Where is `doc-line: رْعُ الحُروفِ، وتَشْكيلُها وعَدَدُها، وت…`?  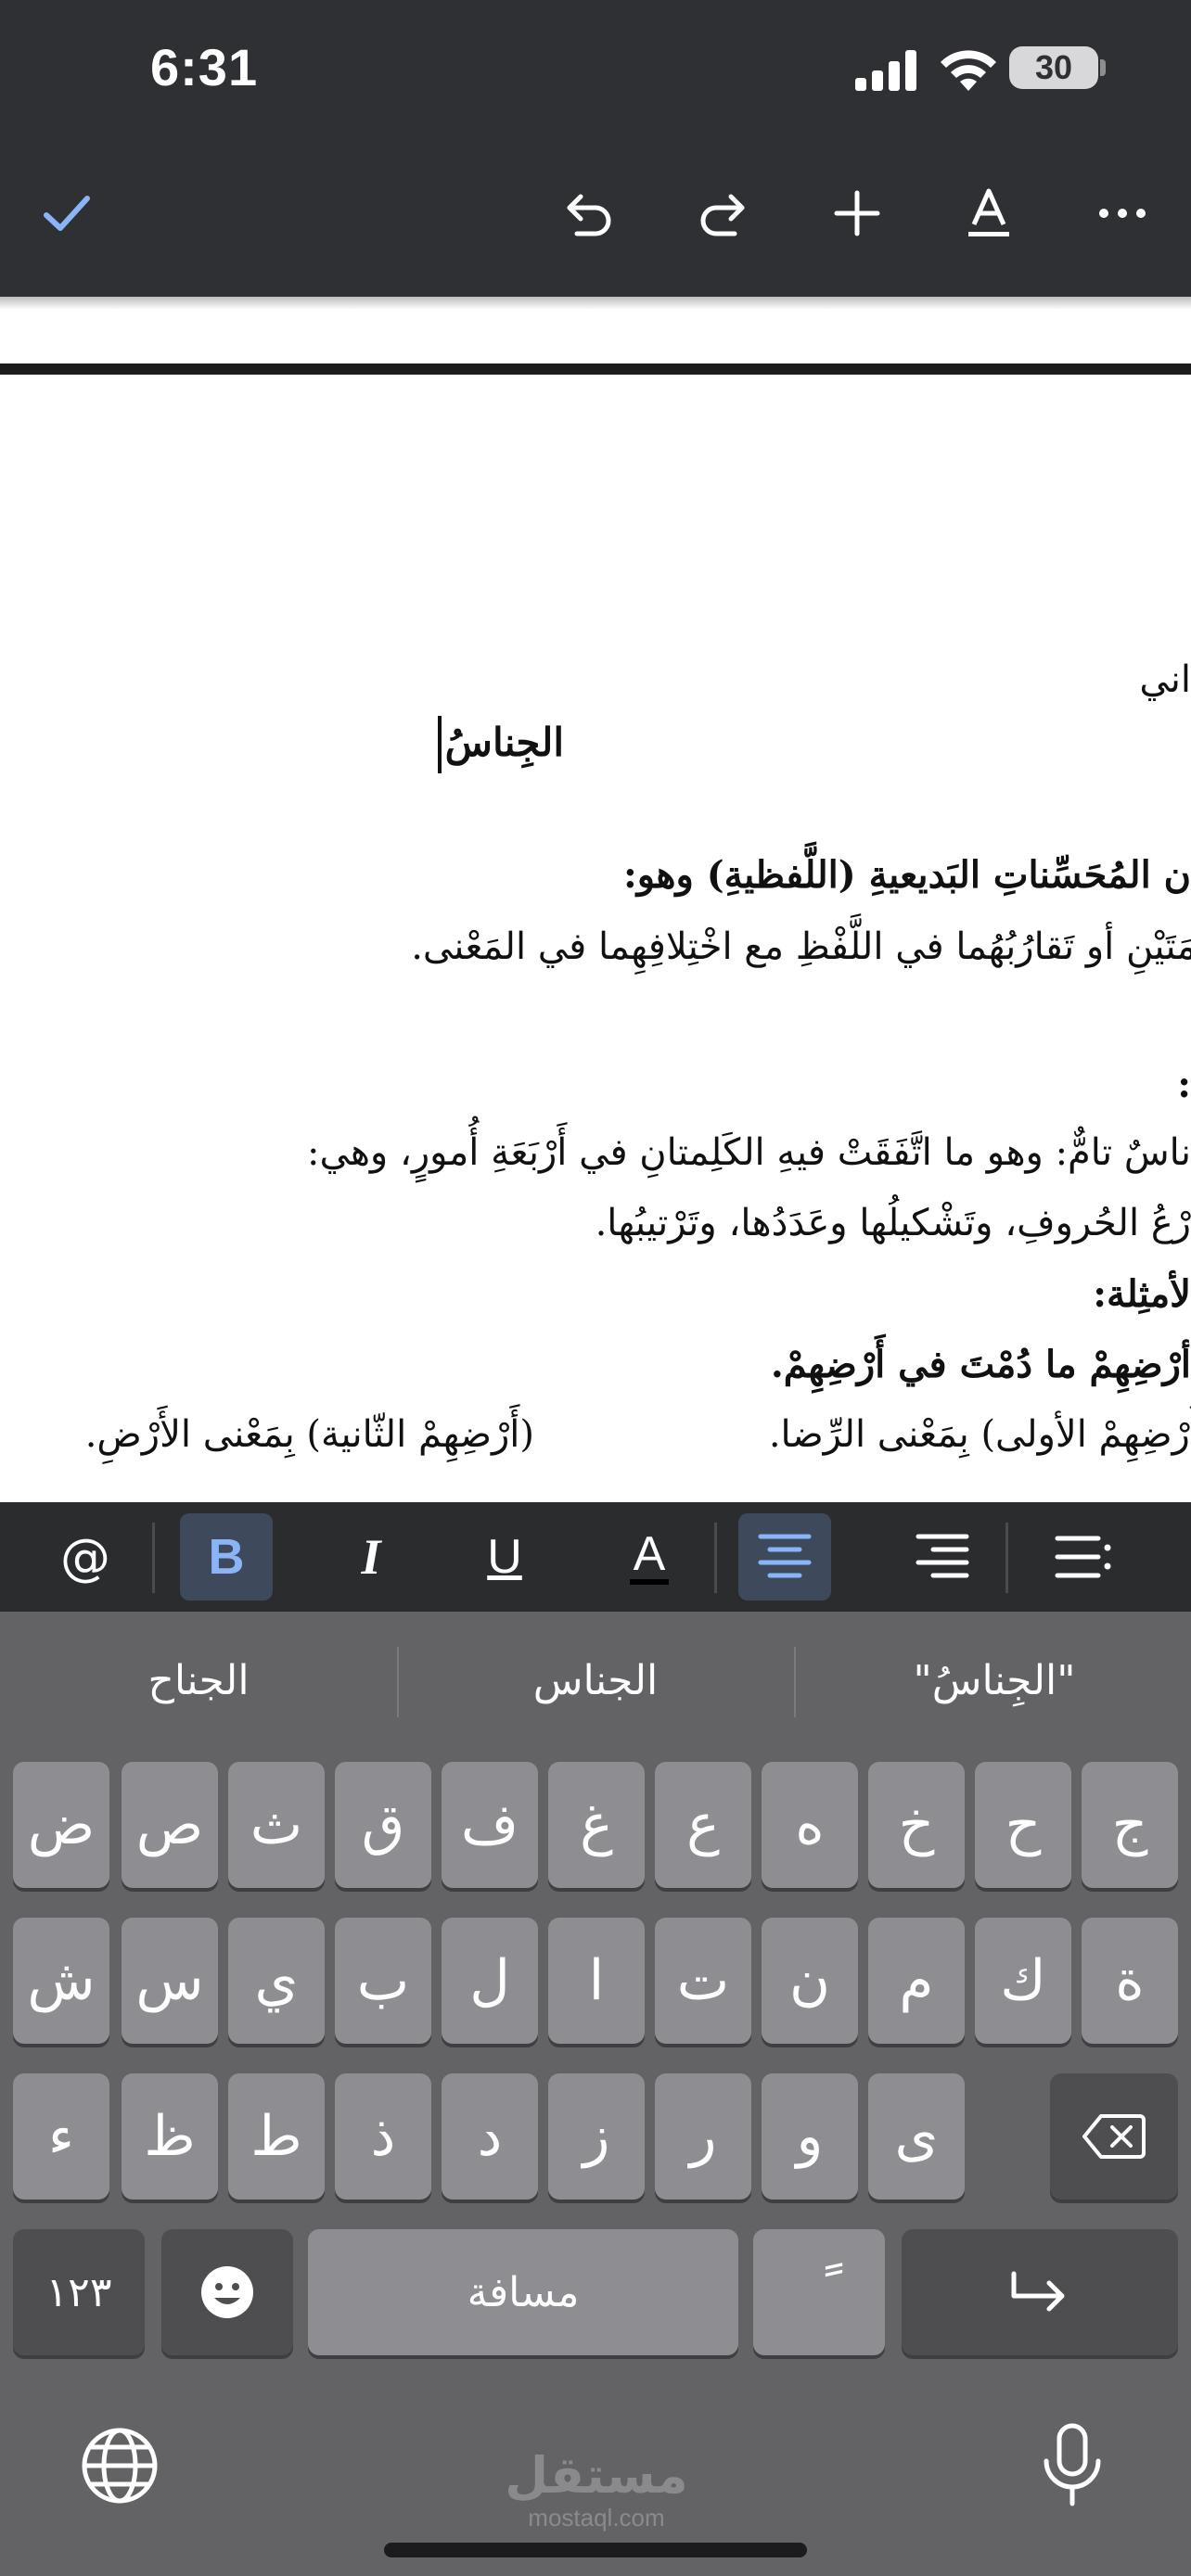
doc-line: رْعُ الحُروفِ، وتَشْكيلُها وعَدَدُها، وت… is located at coordinates (893, 1223).